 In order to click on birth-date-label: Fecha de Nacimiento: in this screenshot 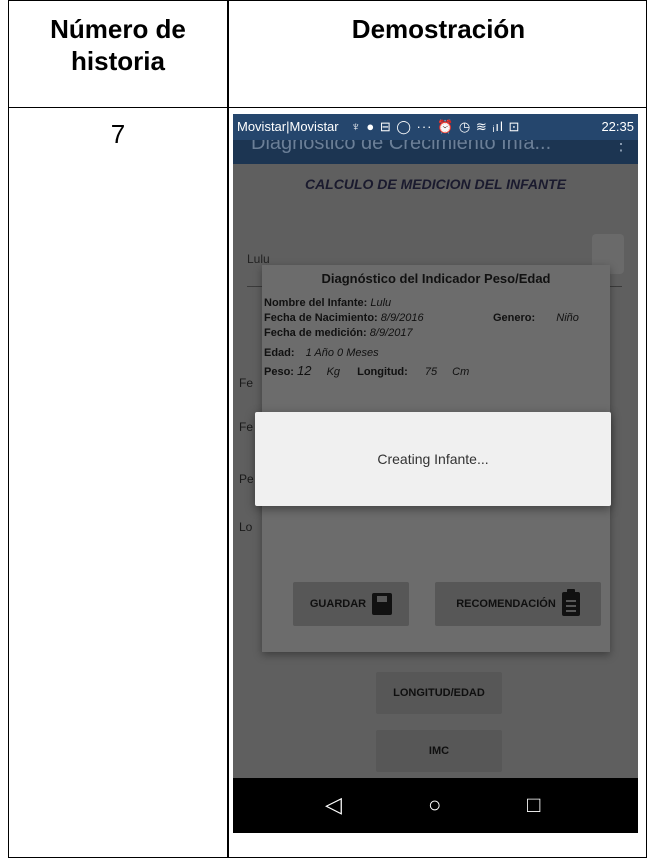, I will do `click(321, 318)`.